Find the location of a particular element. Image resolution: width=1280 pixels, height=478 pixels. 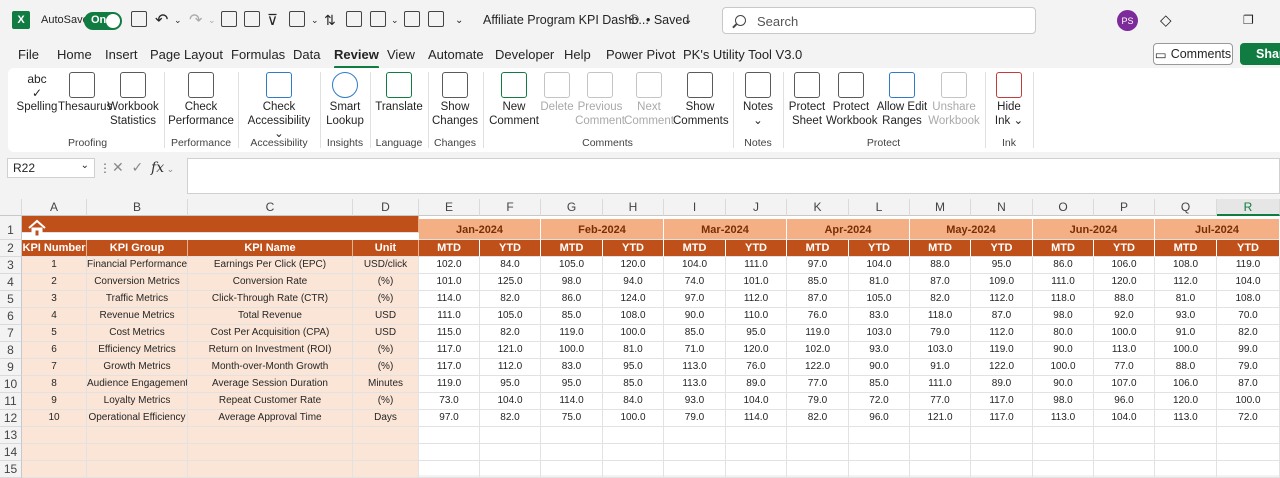

row-header: 2 is located at coordinates (11, 248).